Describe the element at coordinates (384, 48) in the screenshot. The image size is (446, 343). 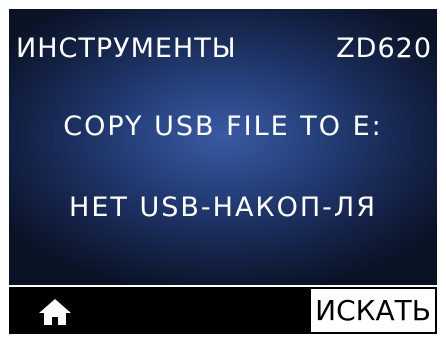
I see `printer-model: ZD620` at that location.